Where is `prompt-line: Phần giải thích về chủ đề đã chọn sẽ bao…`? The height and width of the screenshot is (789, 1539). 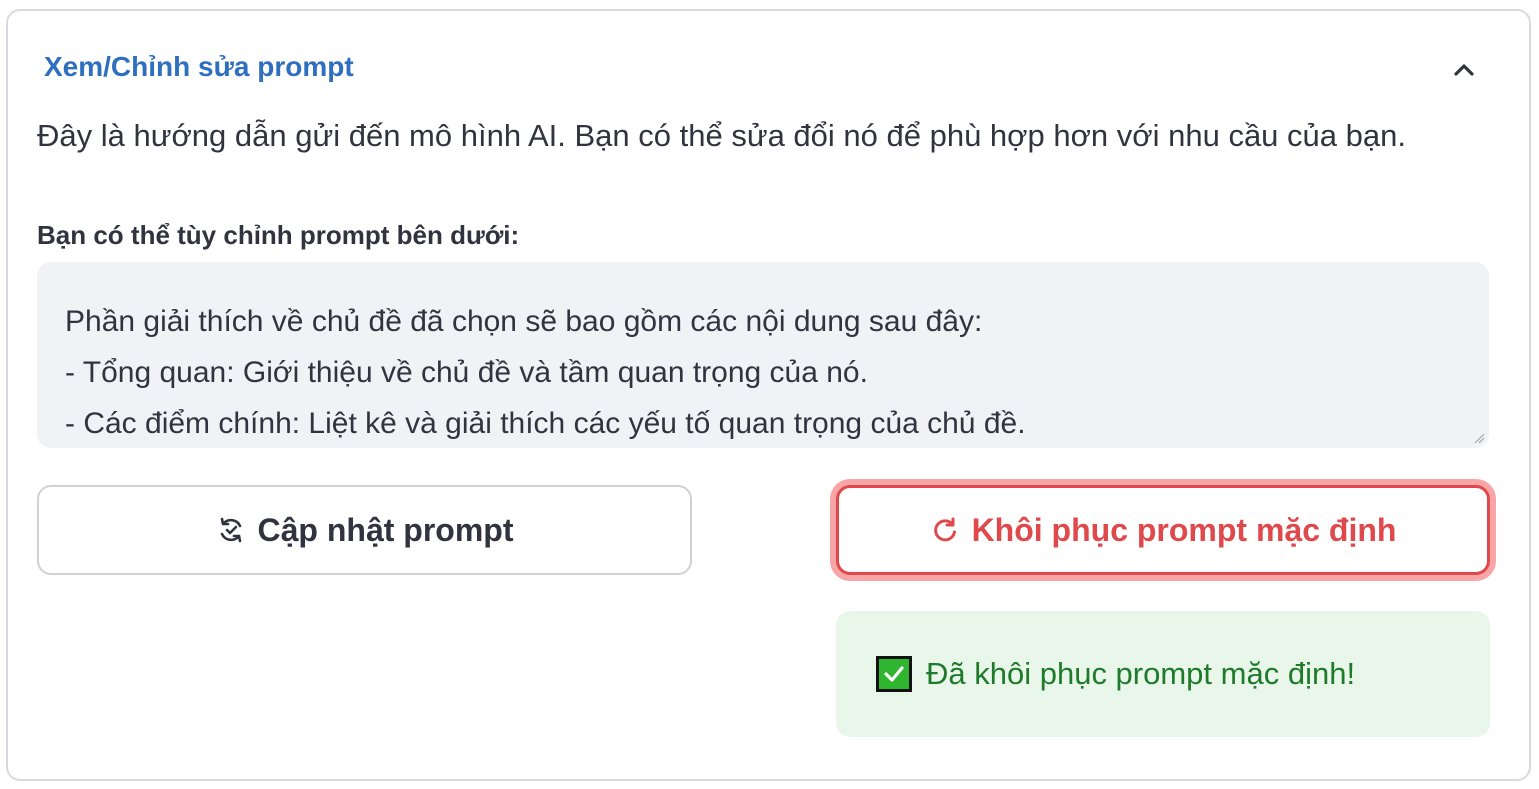 prompt-line: Phần giải thích về chủ đề đã chọn sẽ bao… is located at coordinates (524, 321).